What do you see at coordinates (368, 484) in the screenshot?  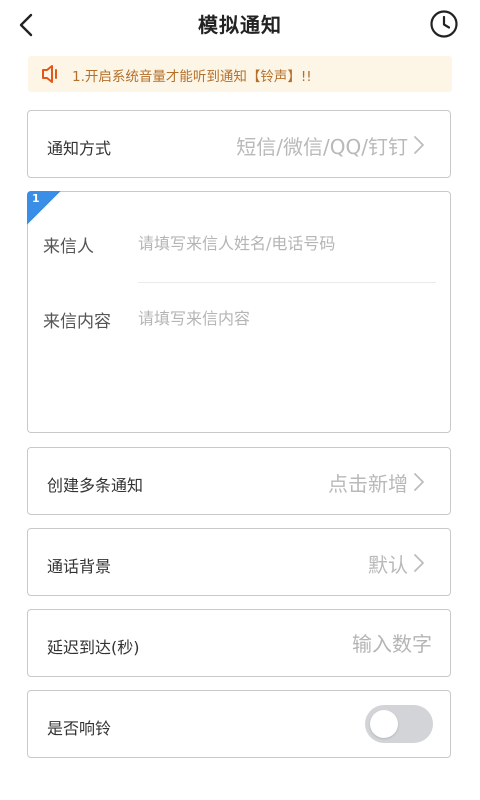 I see `create-multiple-value: 点击新增` at bounding box center [368, 484].